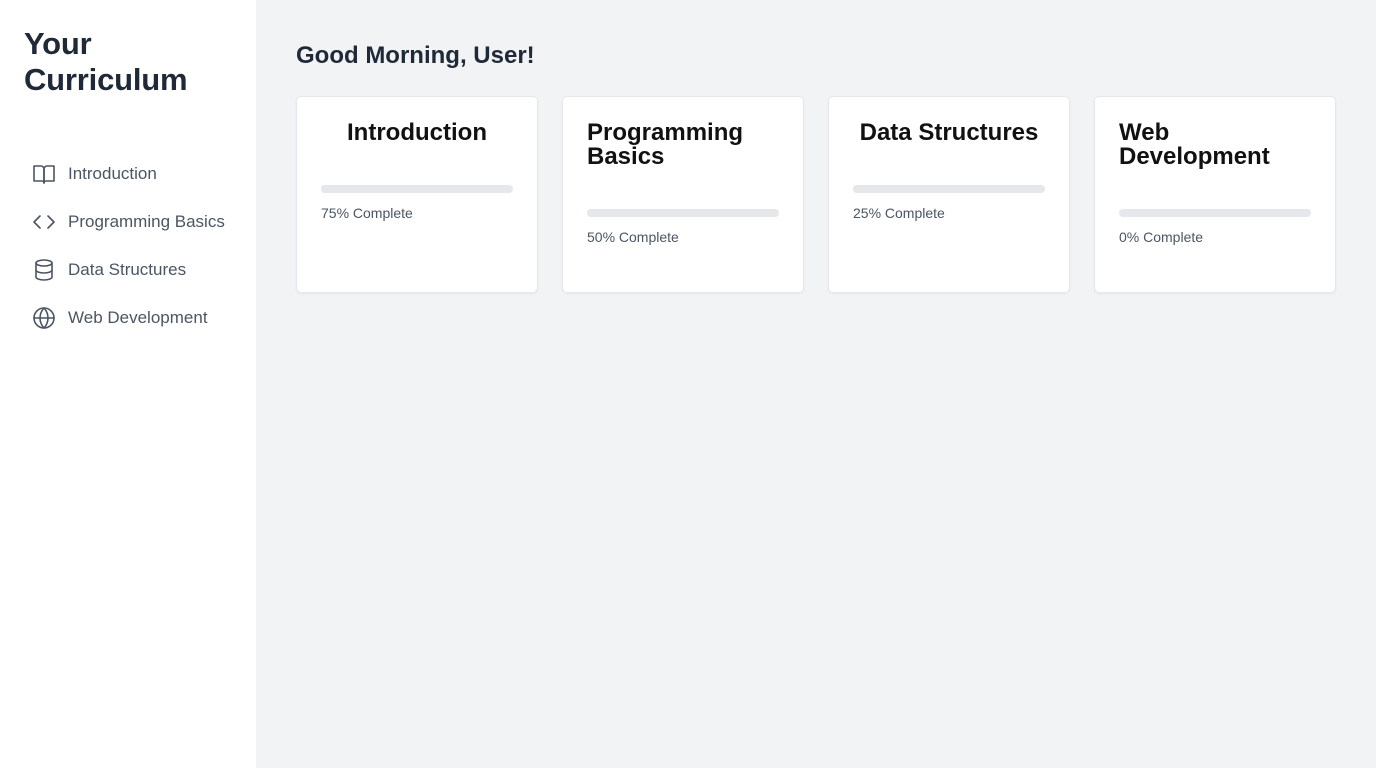 The image size is (1376, 768). Describe the element at coordinates (44, 174) in the screenshot. I see `book-open-icon` at that location.